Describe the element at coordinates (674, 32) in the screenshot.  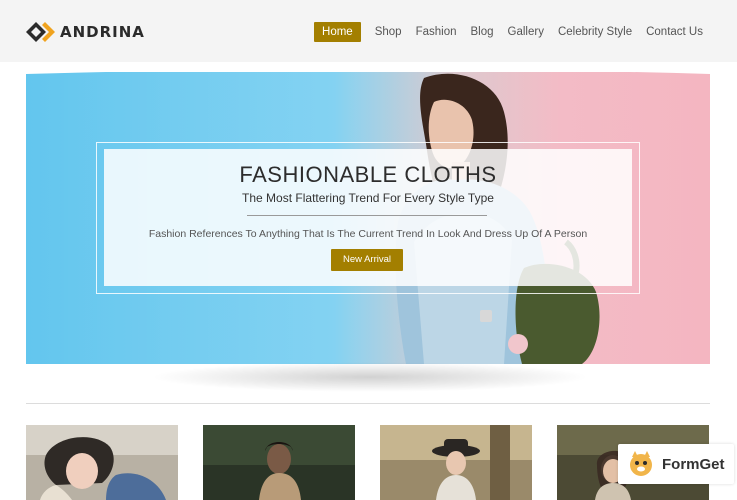
I see `nav-item-contact-us: Contact Us` at that location.